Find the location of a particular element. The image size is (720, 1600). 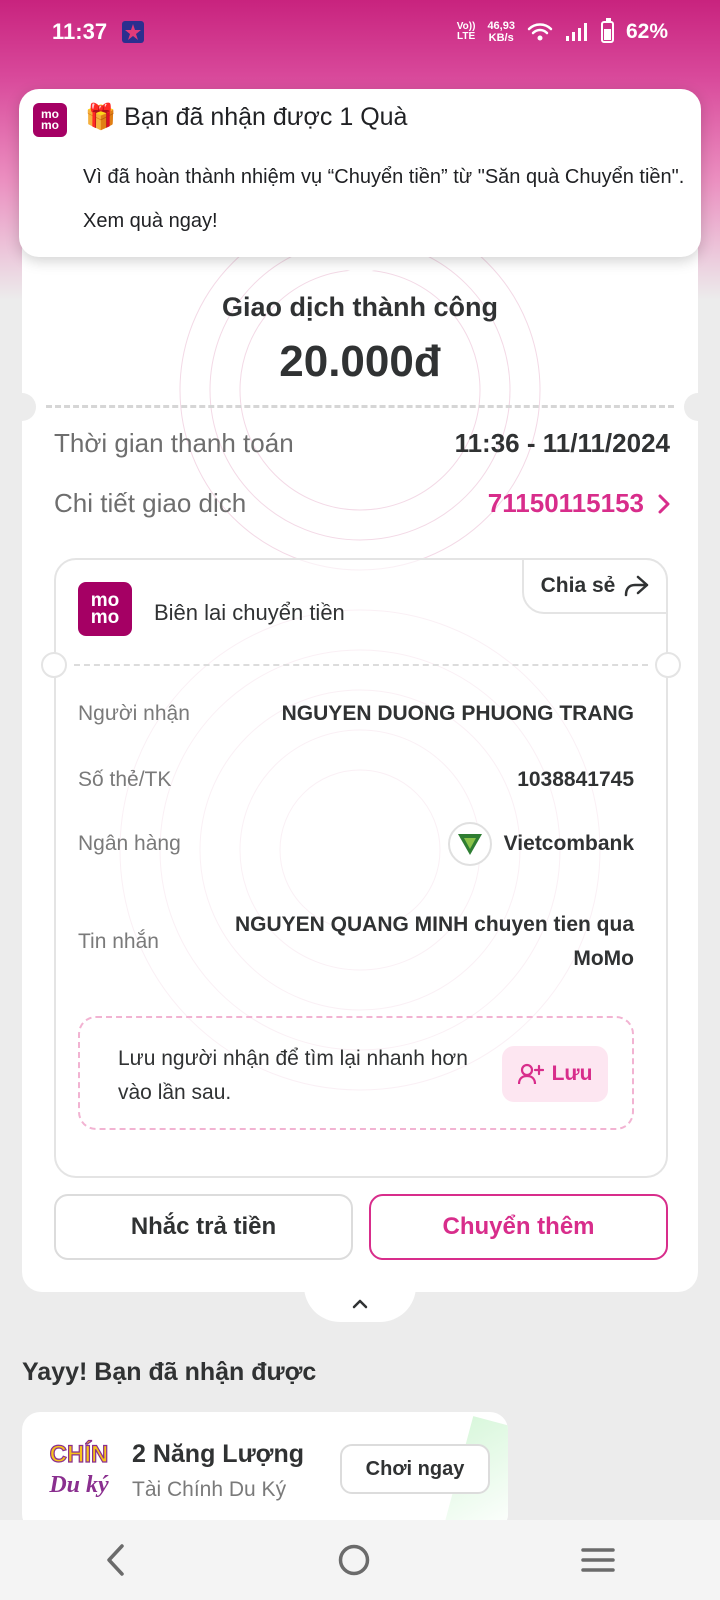

ticket-notch-left is located at coordinates (22, 407).